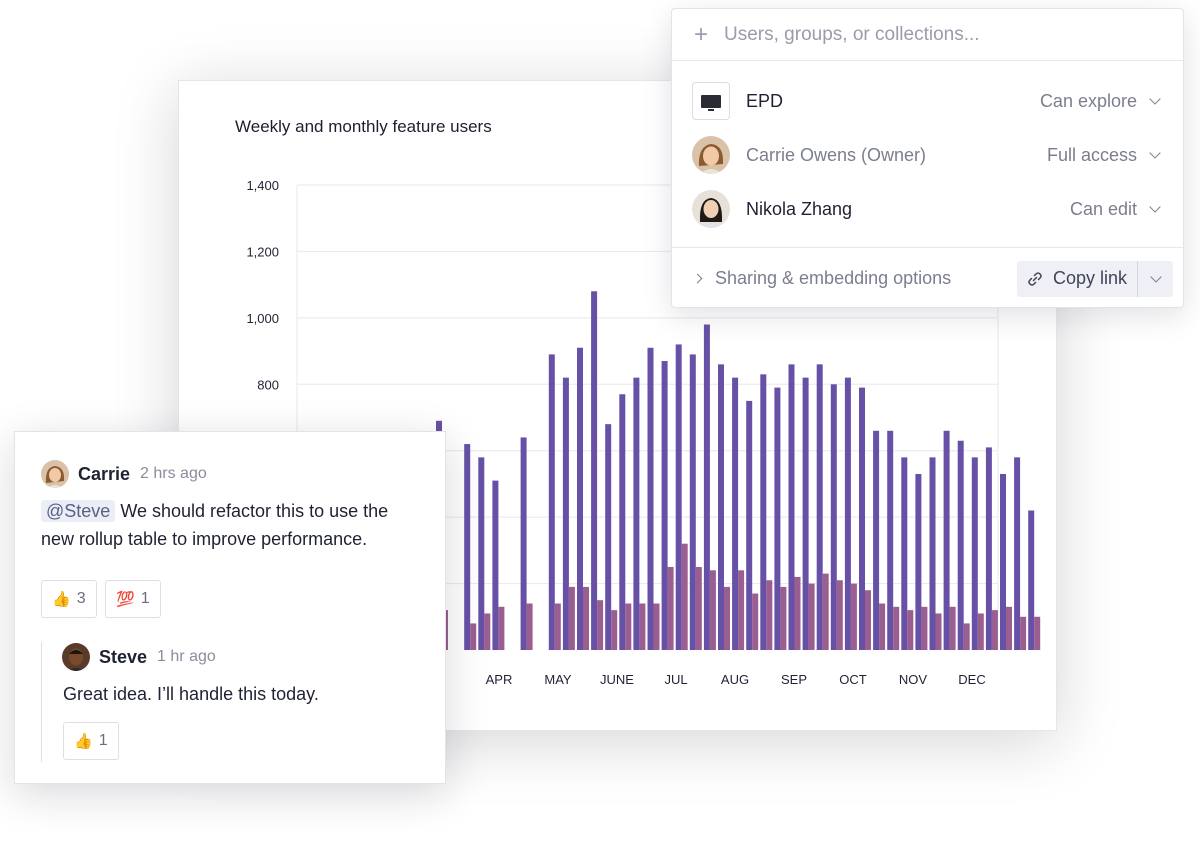 This screenshot has width=1200, height=842. I want to click on reply-text: Great idea. I’ll handle this today., so click(191, 694).